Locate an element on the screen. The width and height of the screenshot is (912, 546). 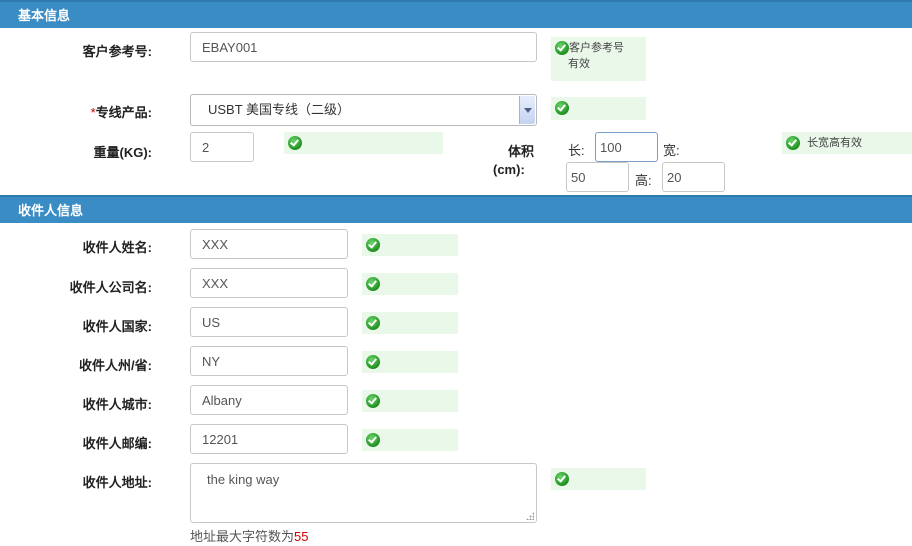
recipient-country-input is located at coordinates (269, 322).